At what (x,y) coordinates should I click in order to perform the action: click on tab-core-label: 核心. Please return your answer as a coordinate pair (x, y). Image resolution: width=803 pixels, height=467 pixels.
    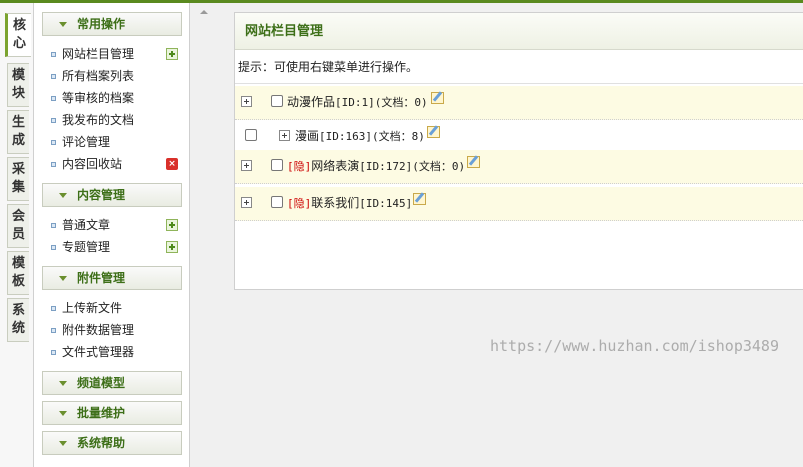
    Looking at the image, I should click on (19, 34).